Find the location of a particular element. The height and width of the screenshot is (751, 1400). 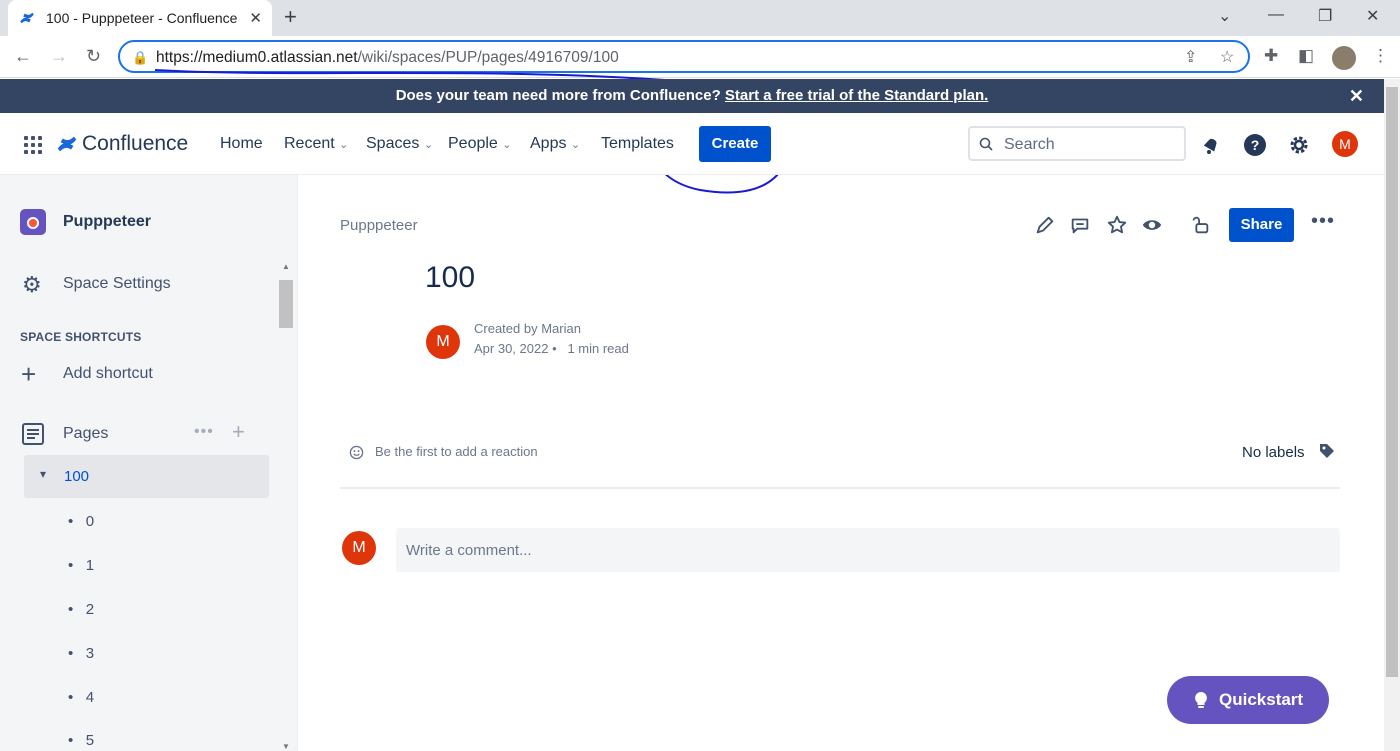

scroll-down-icon: ▼ is located at coordinates (286, 746).